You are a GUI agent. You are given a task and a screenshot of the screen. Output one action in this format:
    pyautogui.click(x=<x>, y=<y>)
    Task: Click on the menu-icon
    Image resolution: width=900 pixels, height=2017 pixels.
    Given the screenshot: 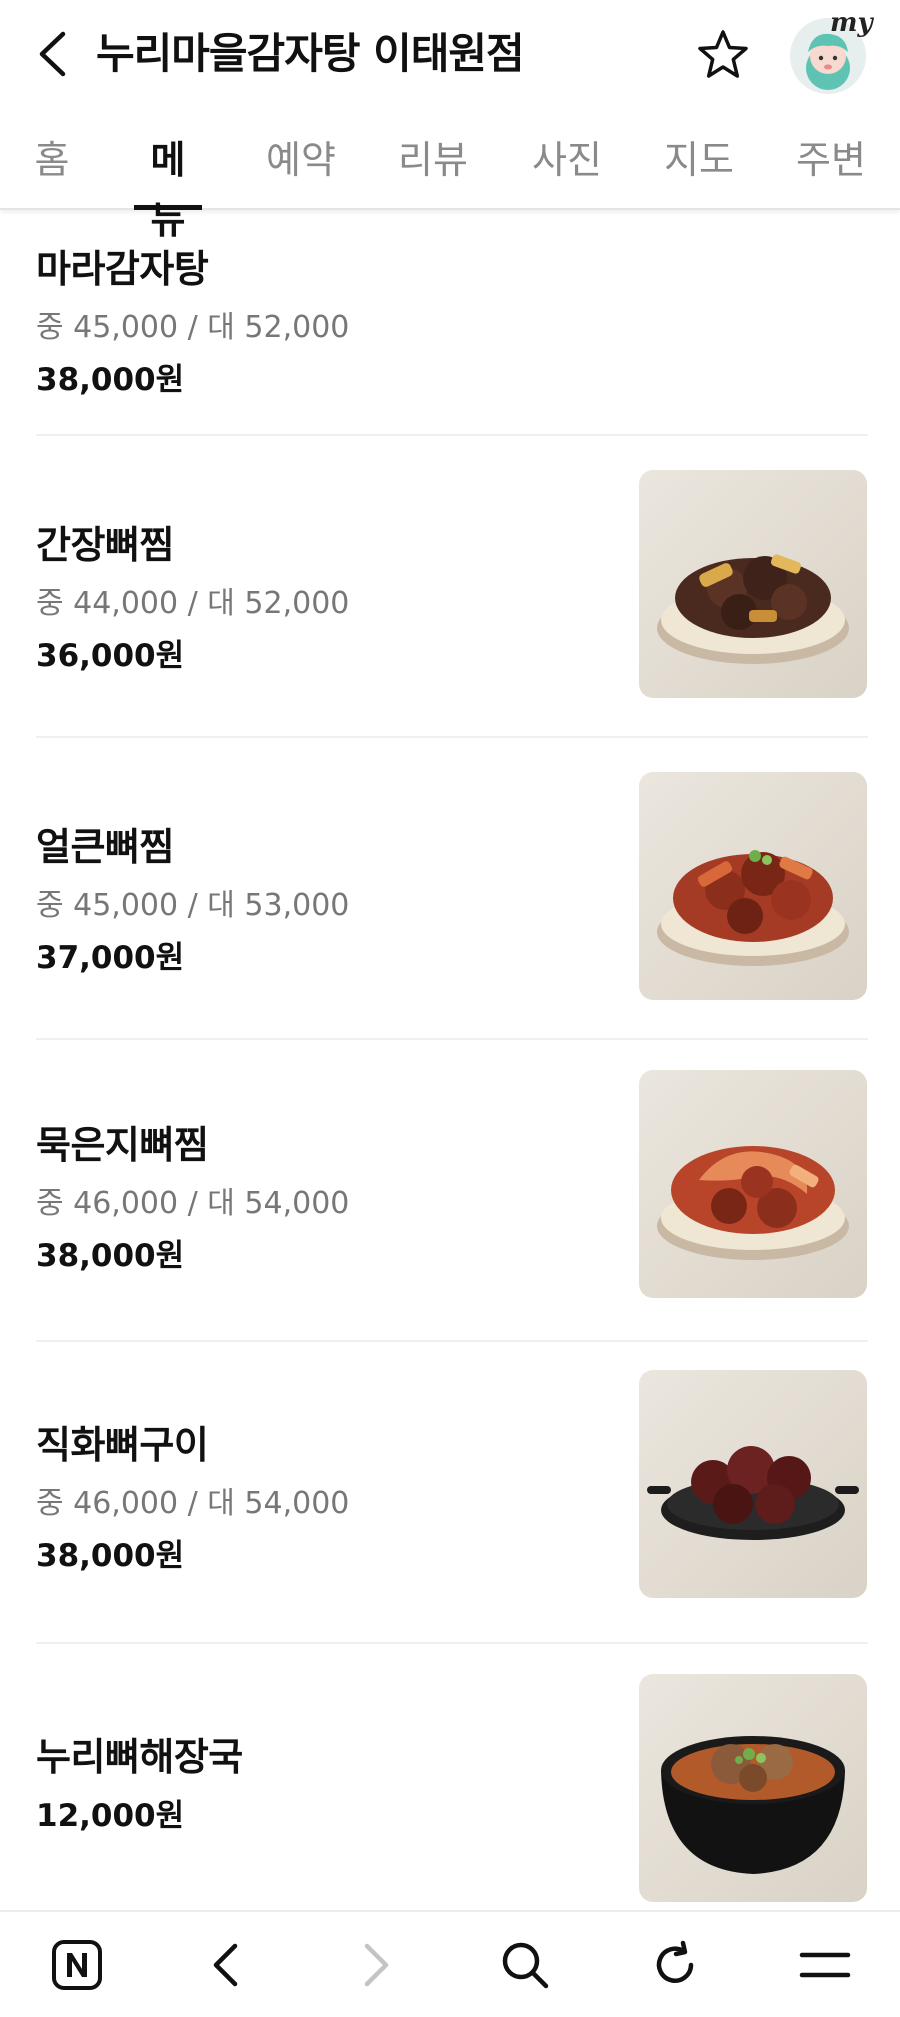 What is the action you would take?
    pyautogui.click(x=825, y=1965)
    